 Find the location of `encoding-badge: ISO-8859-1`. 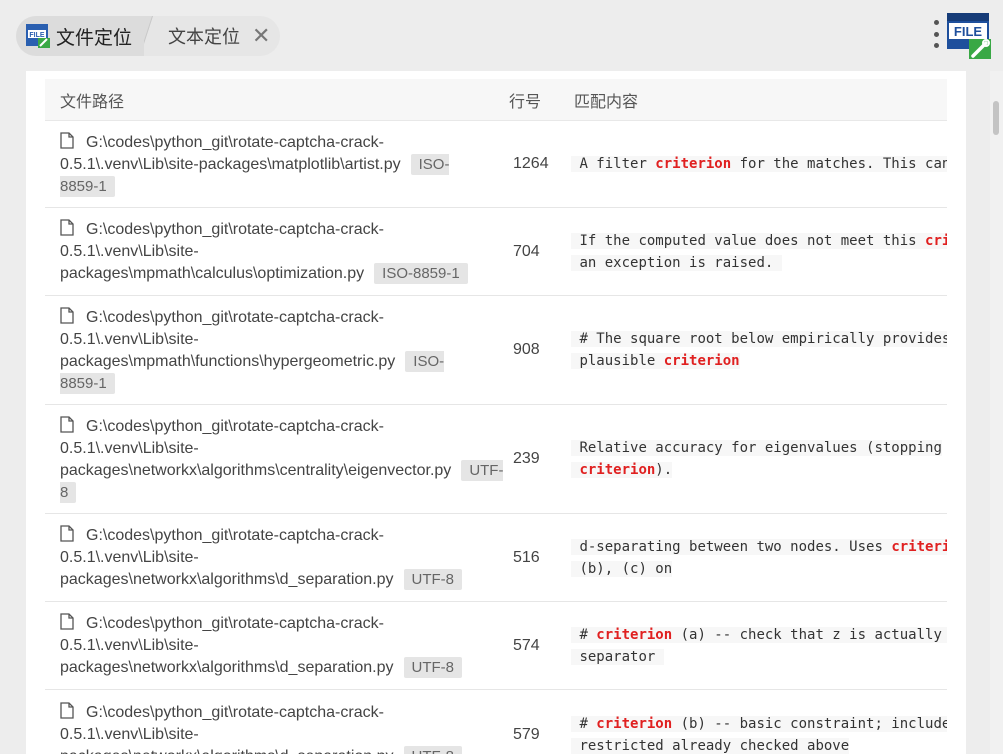

encoding-badge: ISO-8859-1 is located at coordinates (421, 273).